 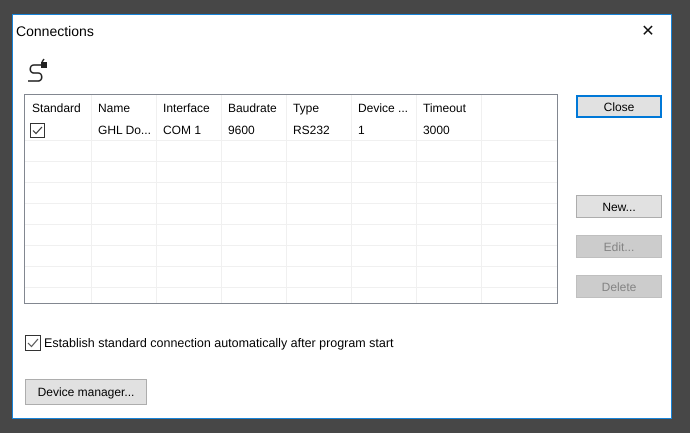 I want to click on table-cell: 9600, so click(x=254, y=130).